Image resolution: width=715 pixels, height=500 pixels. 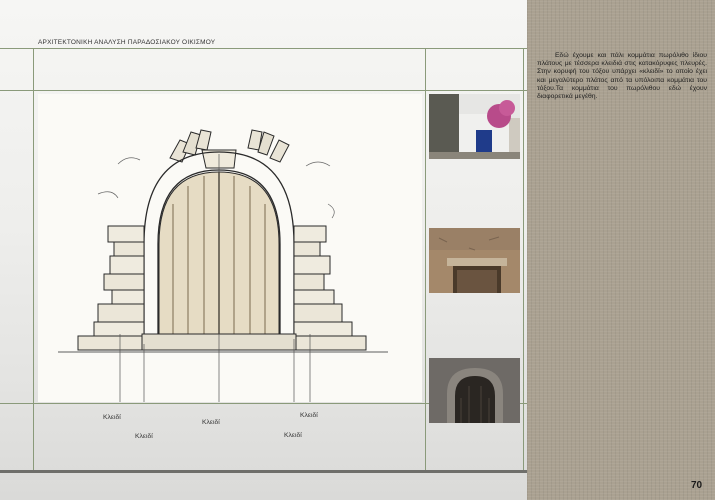 I want to click on top-guide-line, so click(x=263, y=90).